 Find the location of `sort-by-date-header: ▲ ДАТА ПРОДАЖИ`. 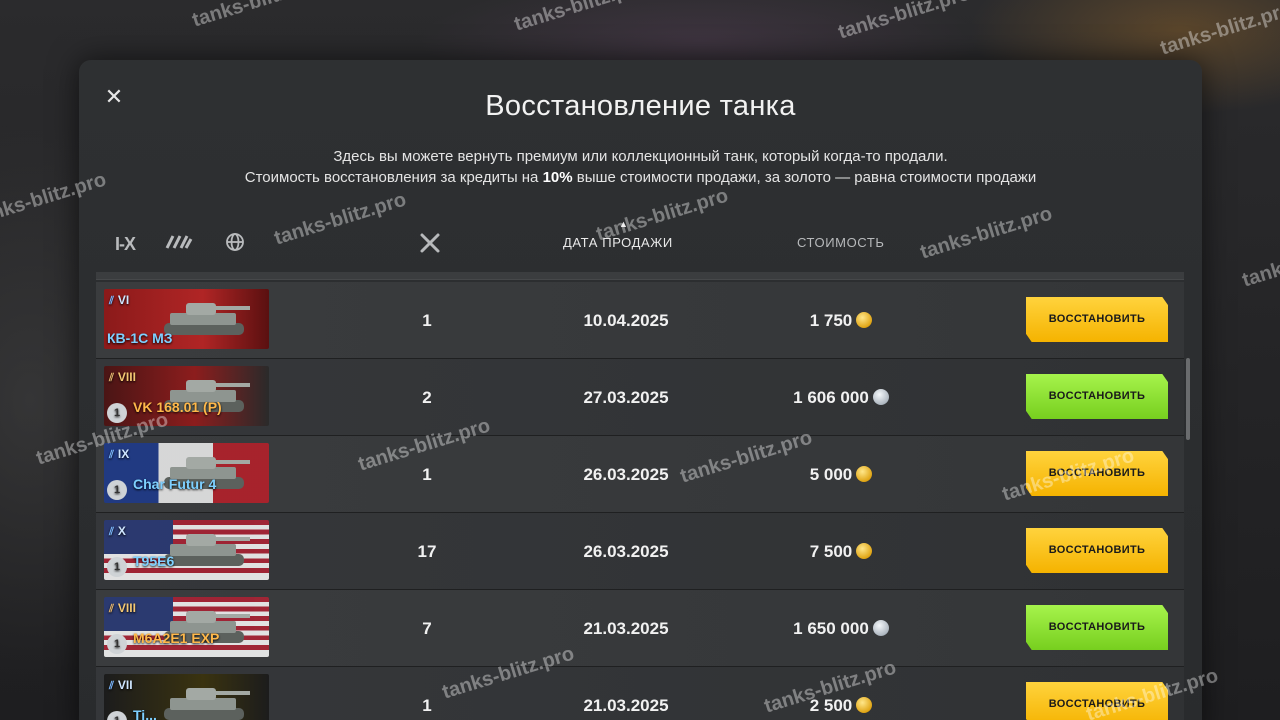

sort-by-date-header: ▲ ДАТА ПРОДАЖИ is located at coordinates (618, 234).